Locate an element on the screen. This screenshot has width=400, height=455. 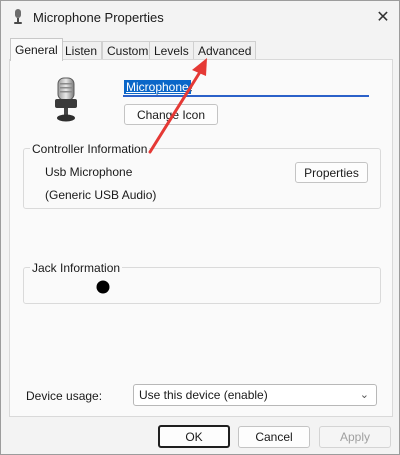
apply-button: Apply is located at coordinates (355, 437).